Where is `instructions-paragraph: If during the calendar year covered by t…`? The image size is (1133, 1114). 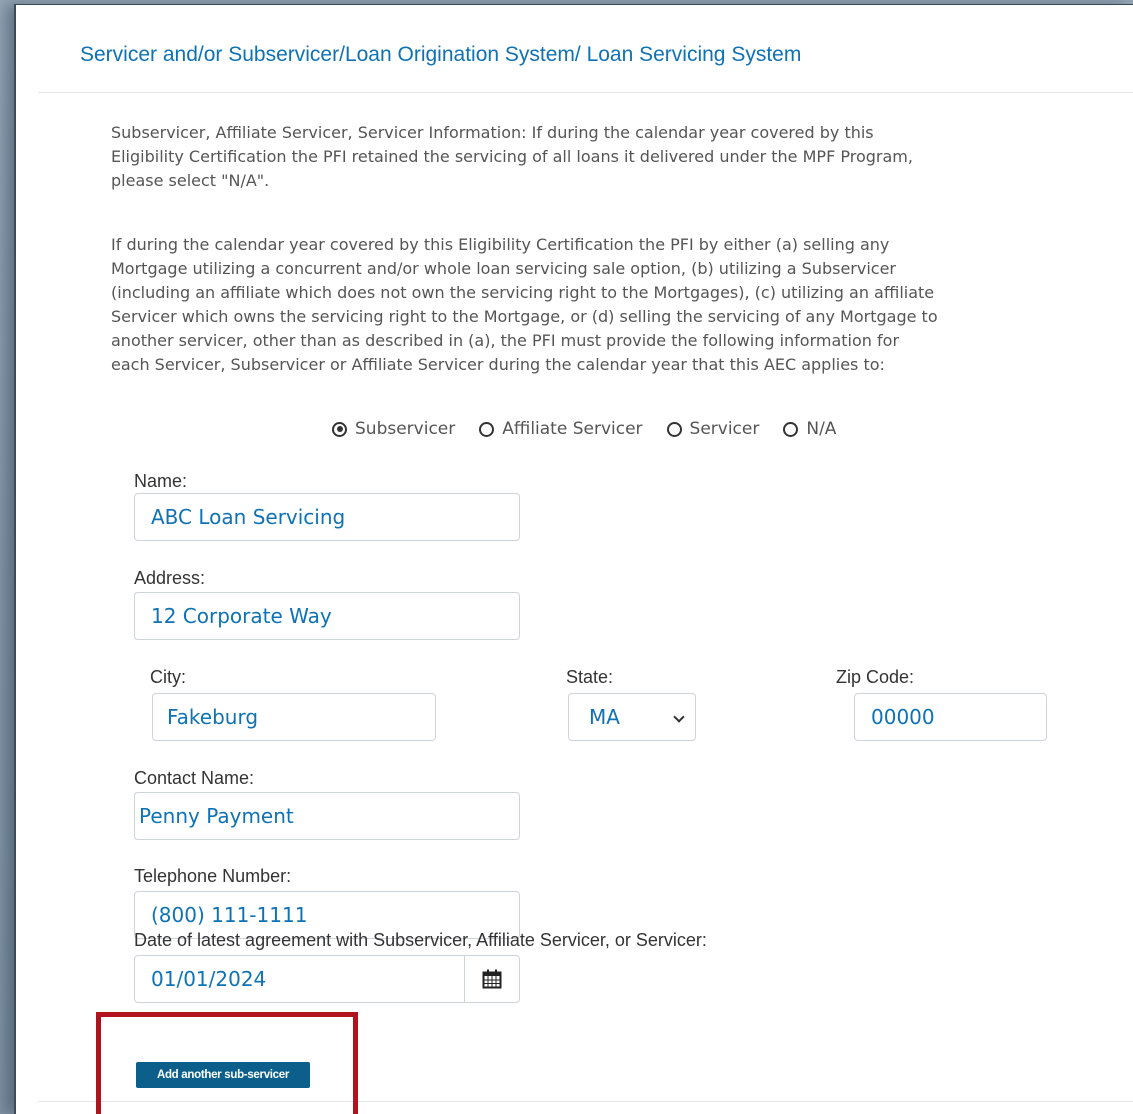 instructions-paragraph: If during the calendar year covered by t… is located at coordinates (611, 305).